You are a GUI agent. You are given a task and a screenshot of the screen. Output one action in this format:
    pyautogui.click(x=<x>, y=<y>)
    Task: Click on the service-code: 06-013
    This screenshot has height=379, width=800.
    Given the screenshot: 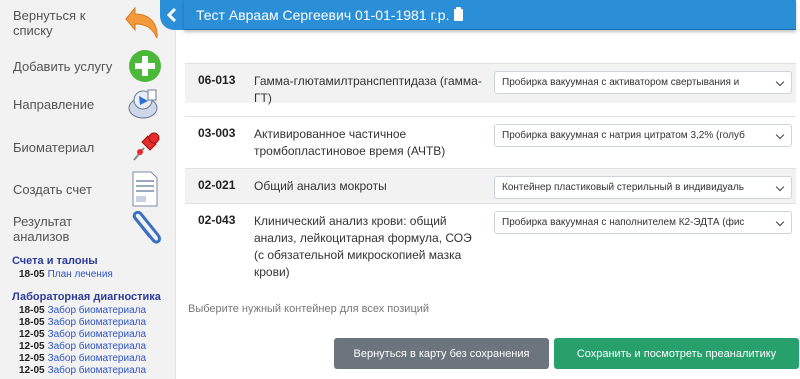 What is the action you would take?
    pyautogui.click(x=217, y=80)
    